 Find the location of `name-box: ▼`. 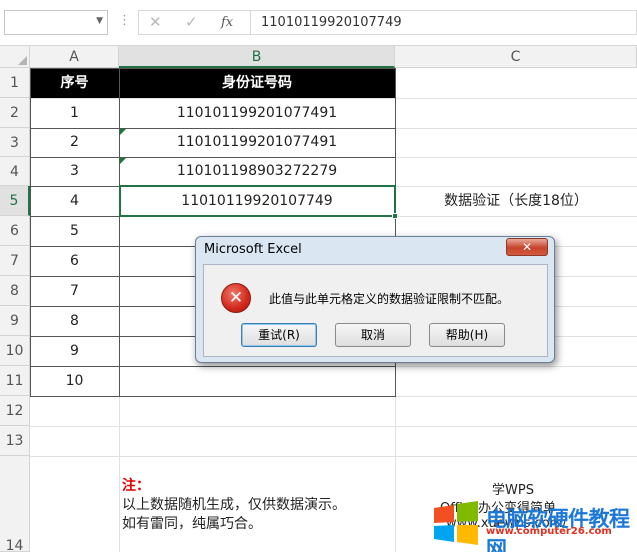

name-box: ▼ is located at coordinates (56, 22).